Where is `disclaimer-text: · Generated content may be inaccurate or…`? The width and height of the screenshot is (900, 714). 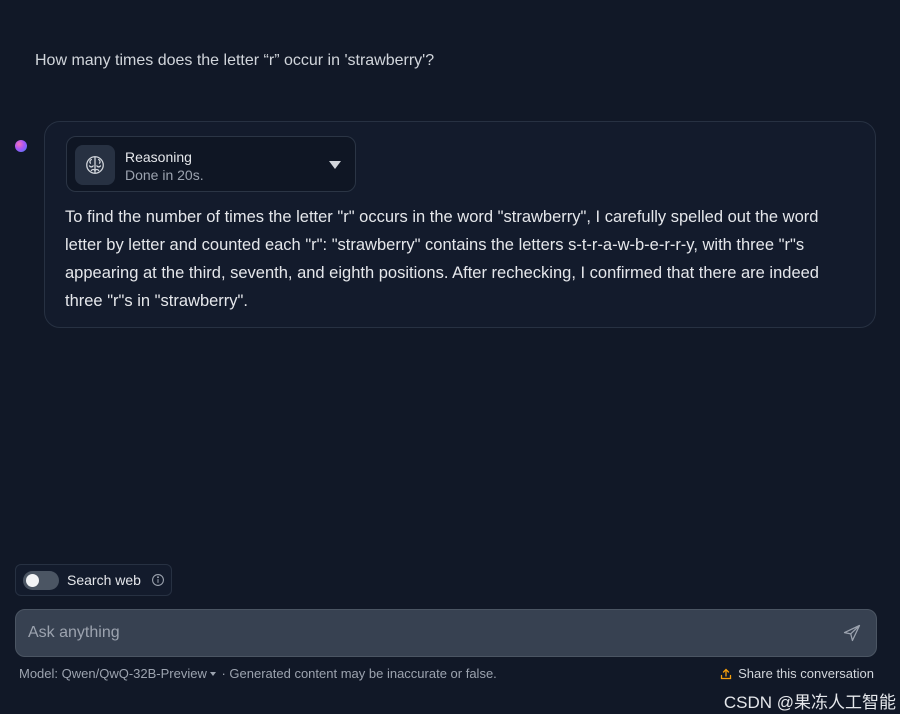 disclaimer-text: · Generated content may be inaccurate or… is located at coordinates (359, 673).